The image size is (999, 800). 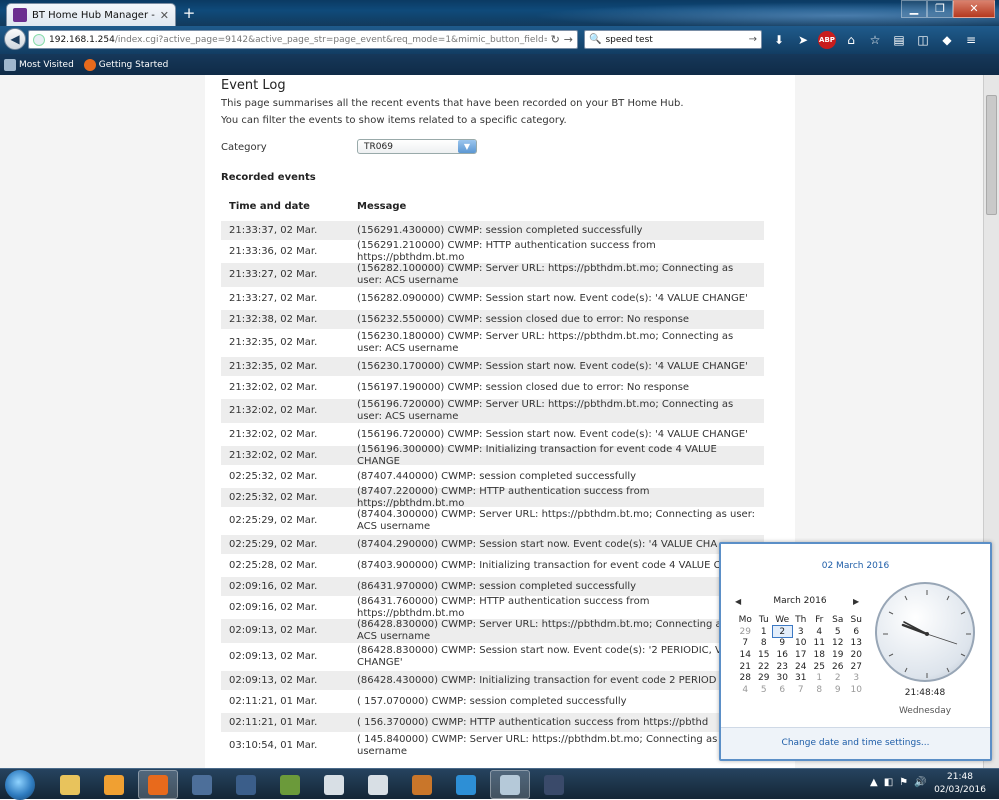 I want to click on search-bar: 🔍 →, so click(x=673, y=39).